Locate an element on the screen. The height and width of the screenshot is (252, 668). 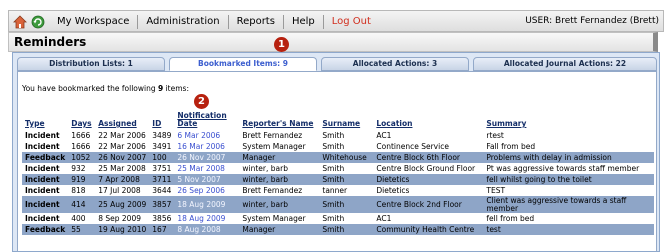
nav-help: Help is located at coordinates (302, 22).